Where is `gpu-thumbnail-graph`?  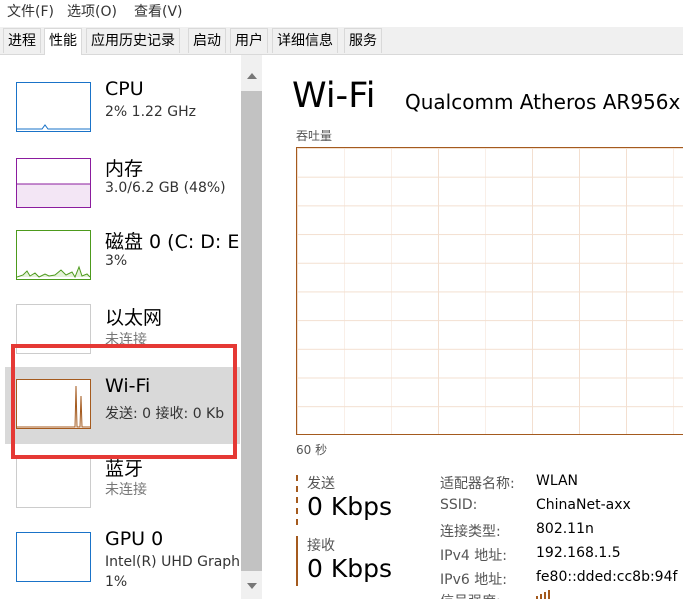 gpu-thumbnail-graph is located at coordinates (53, 557).